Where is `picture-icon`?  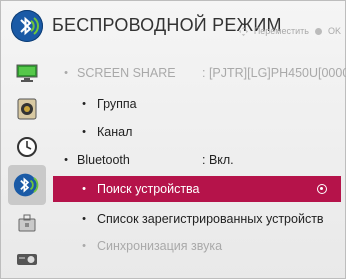 picture-icon is located at coordinates (27, 73).